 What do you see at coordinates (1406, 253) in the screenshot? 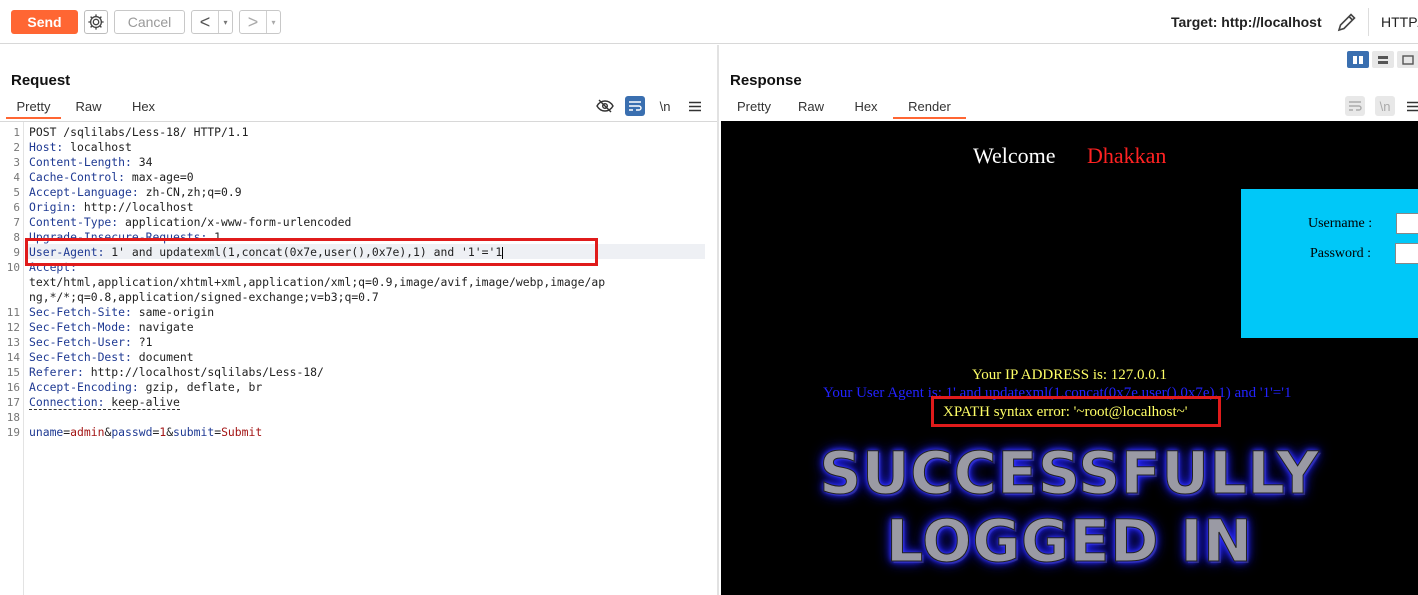
I see `password-input` at bounding box center [1406, 253].